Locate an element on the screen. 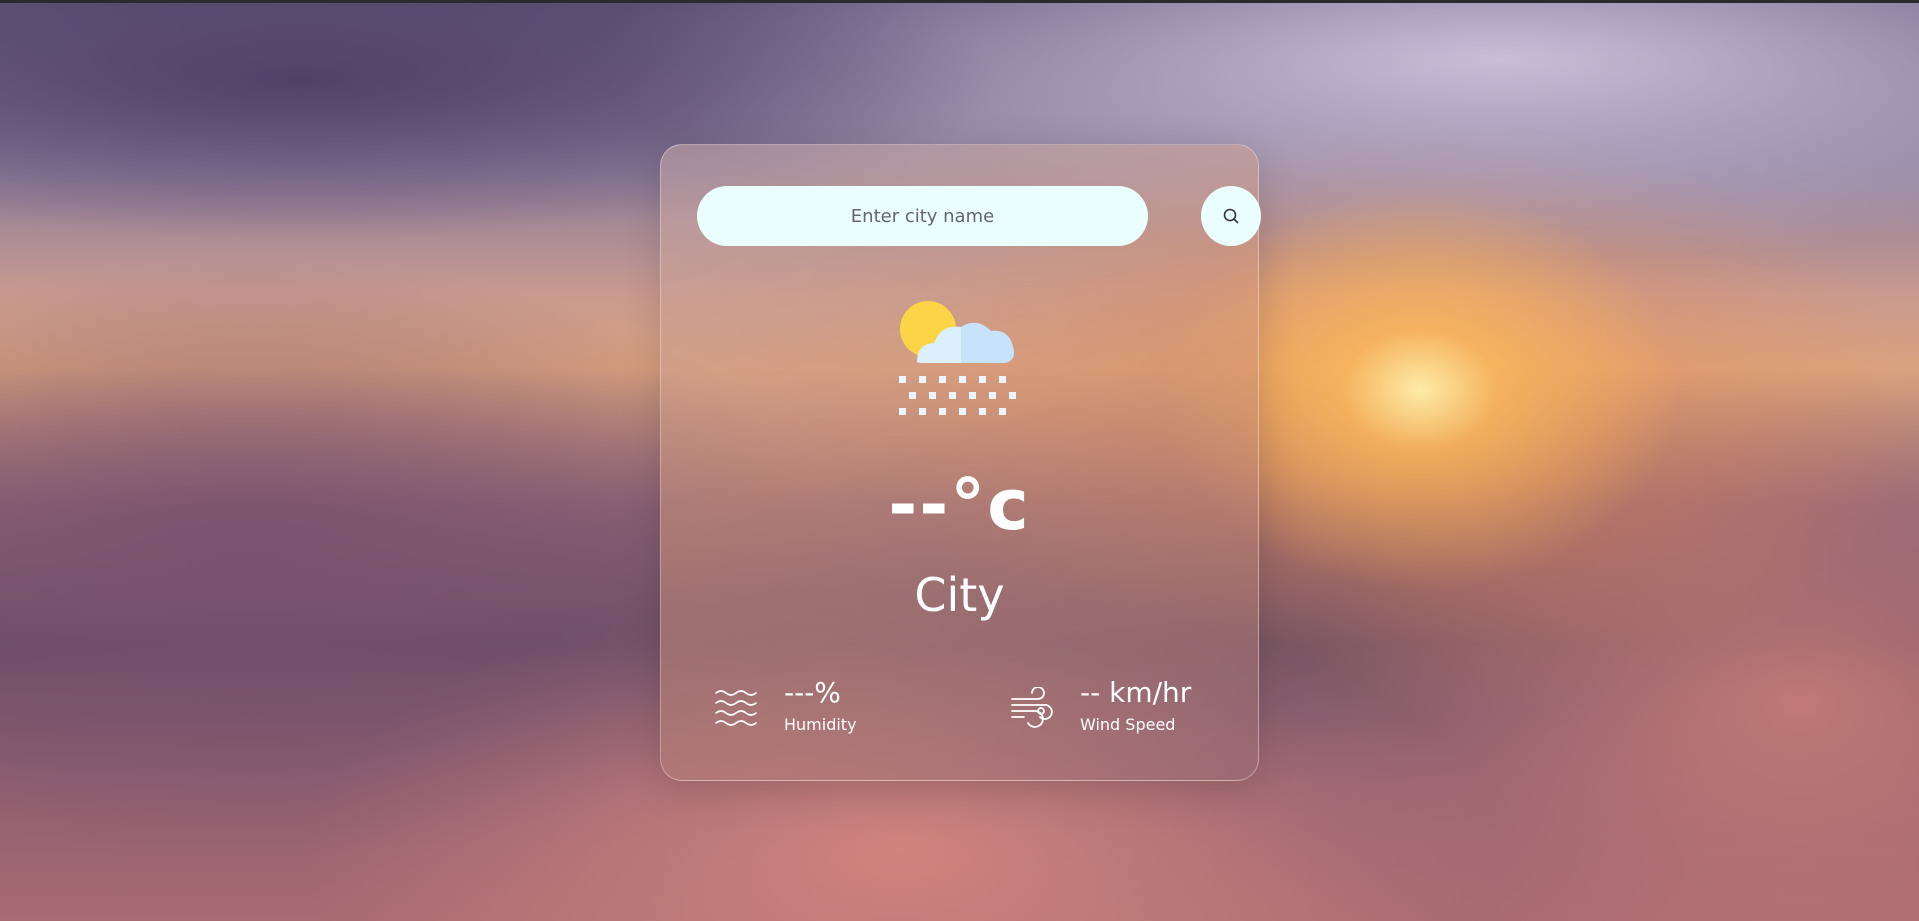 This screenshot has height=921, width=1919. humidity-icon is located at coordinates (736, 708).